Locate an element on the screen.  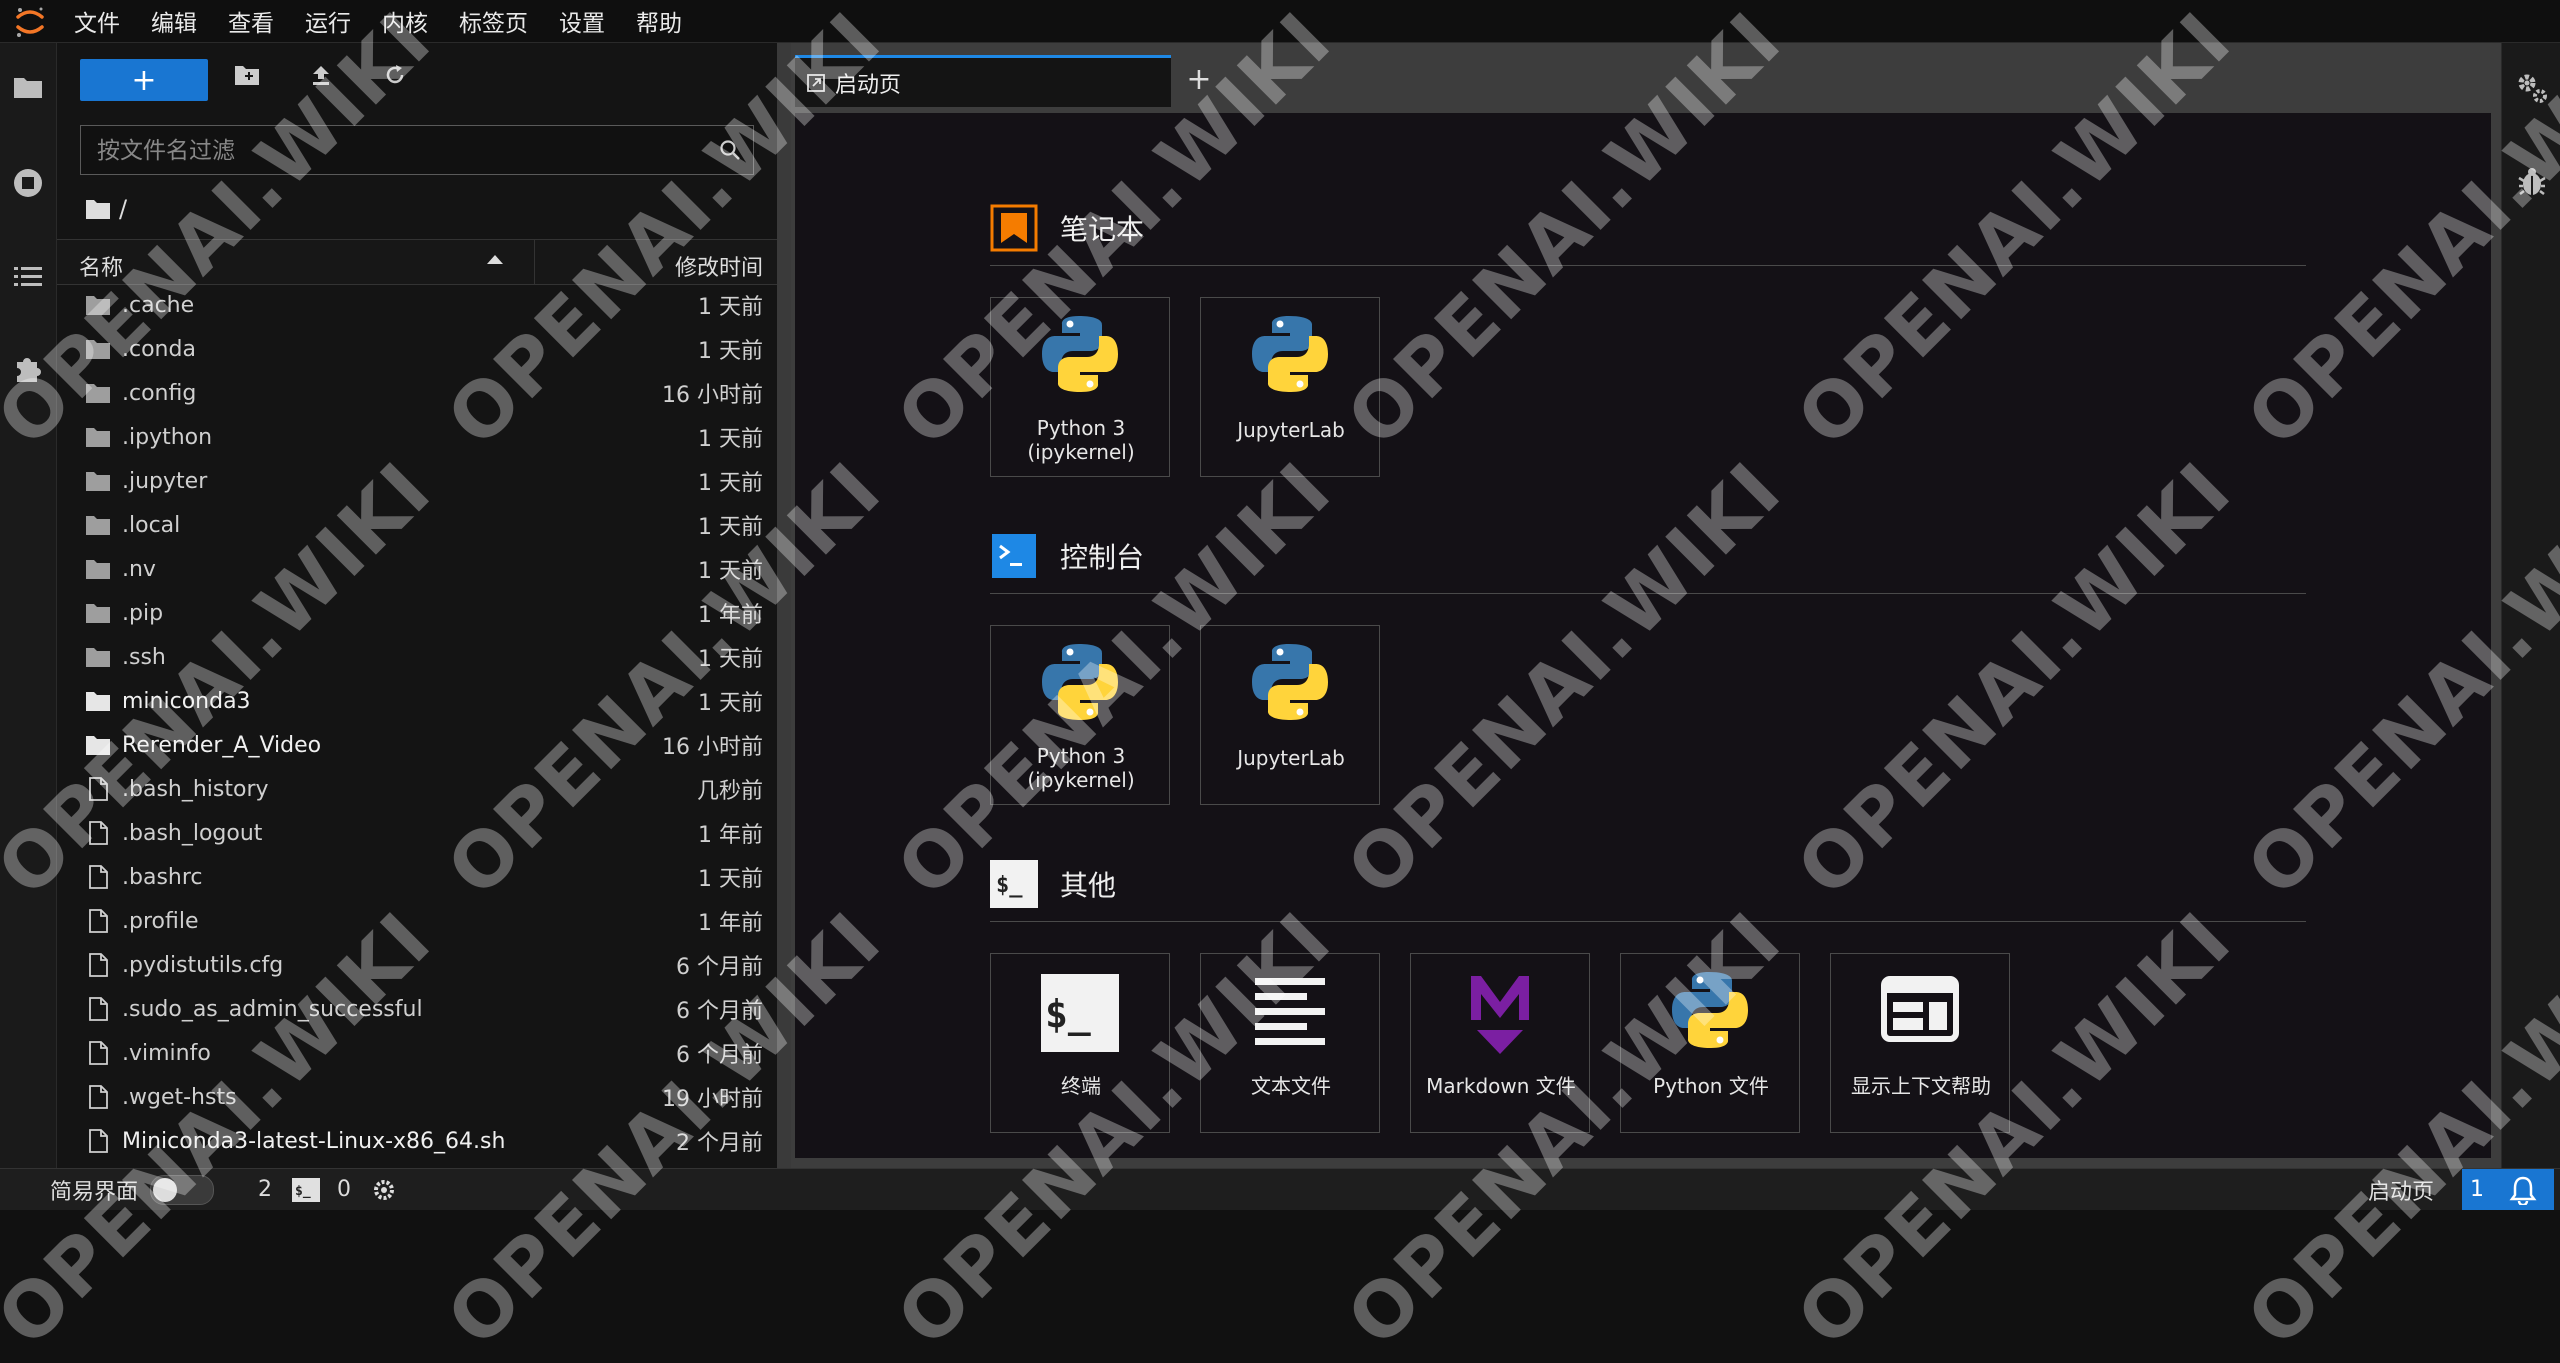
card-label: Python 3 (ipykernel) is located at coordinates (1081, 440).